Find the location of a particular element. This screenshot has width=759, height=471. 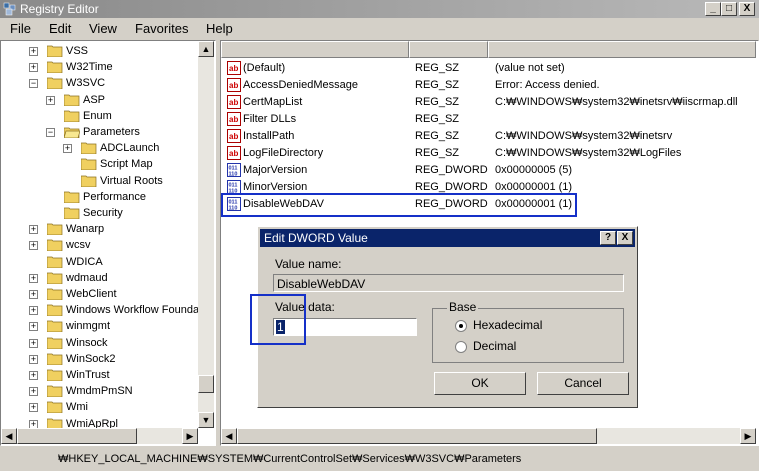

tree-vertical-scrollbar: ▲ ▼ is located at coordinates (206, 234).